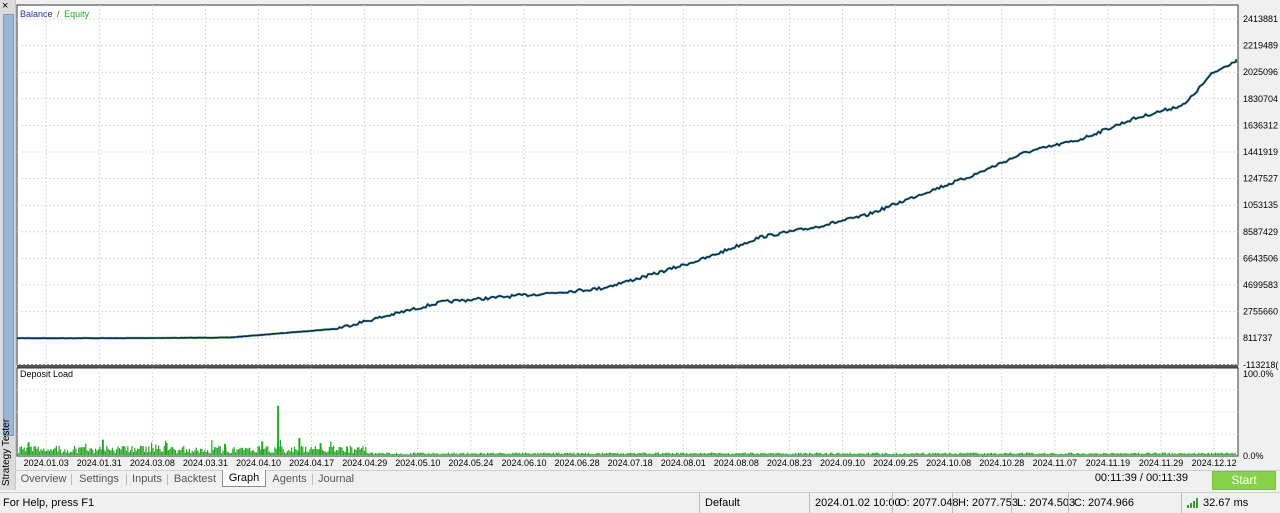 The image size is (1280, 513). I want to click on tab-settings: Settings, so click(99, 479).